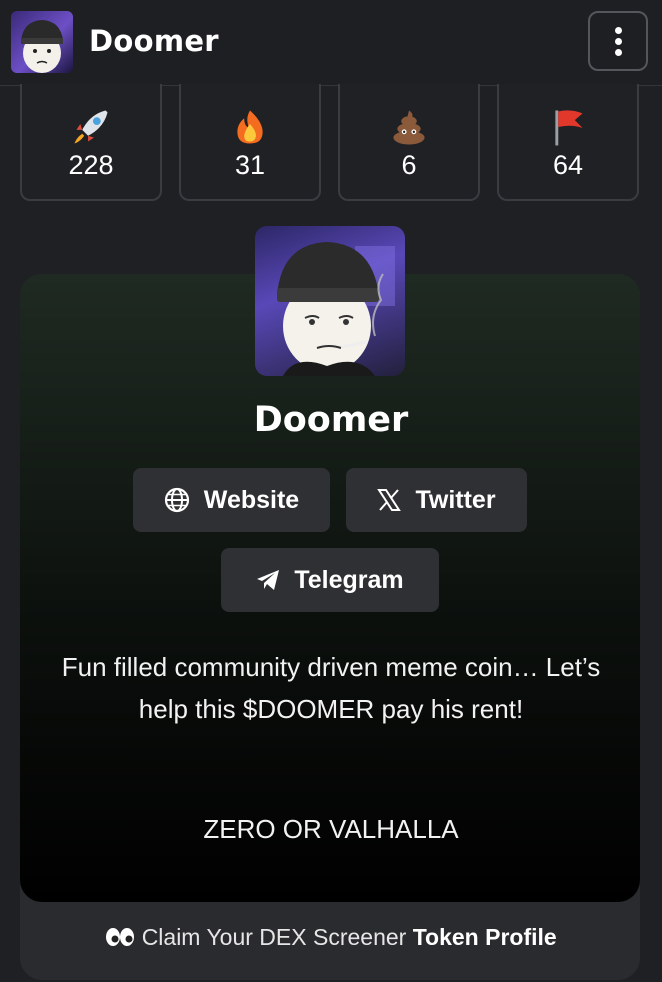  I want to click on reaction-red-flag: 64, so click(568, 142).